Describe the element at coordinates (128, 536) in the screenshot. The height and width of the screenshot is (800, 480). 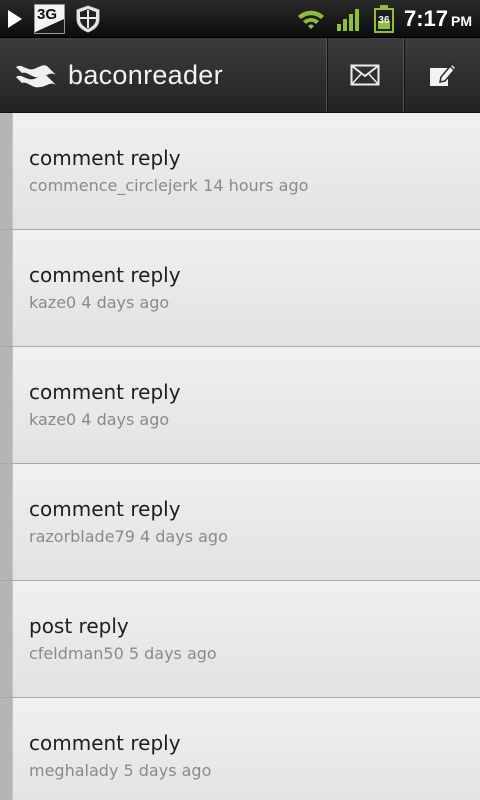
I see `message-meta: razorblade79 4 days ago` at that location.